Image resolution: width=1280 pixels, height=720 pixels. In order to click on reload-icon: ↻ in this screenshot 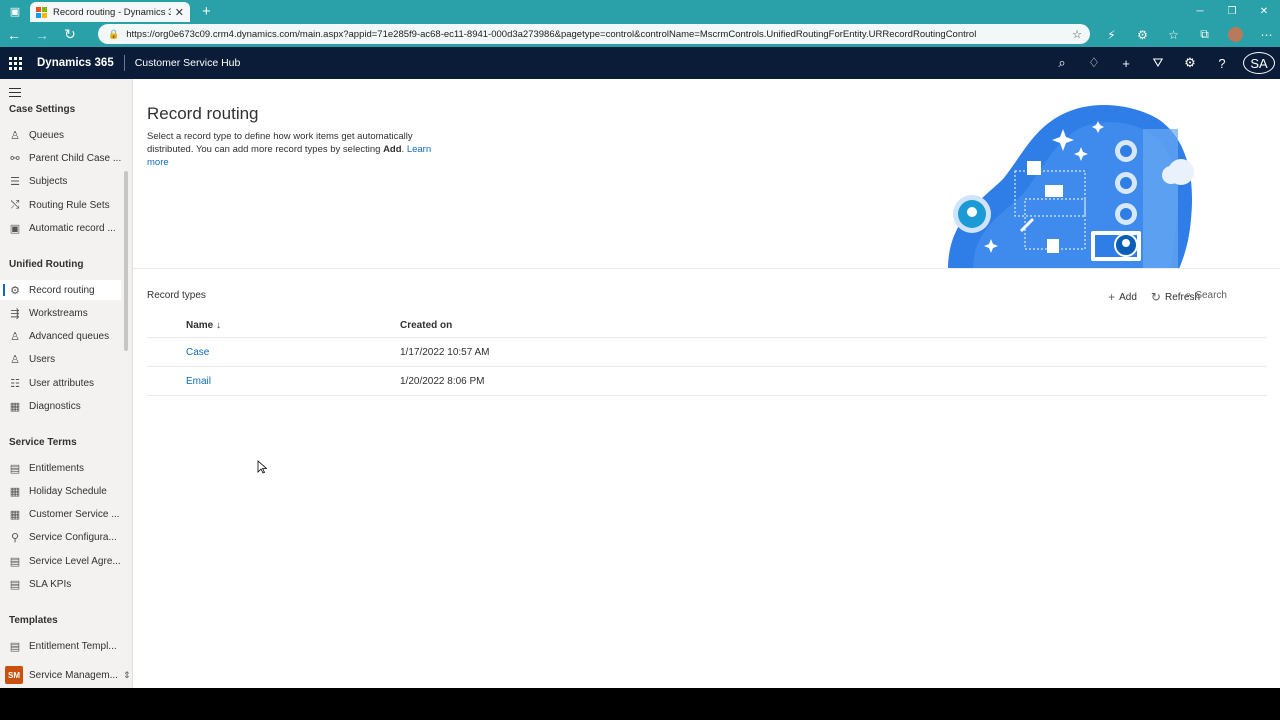, I will do `click(70, 35)`.